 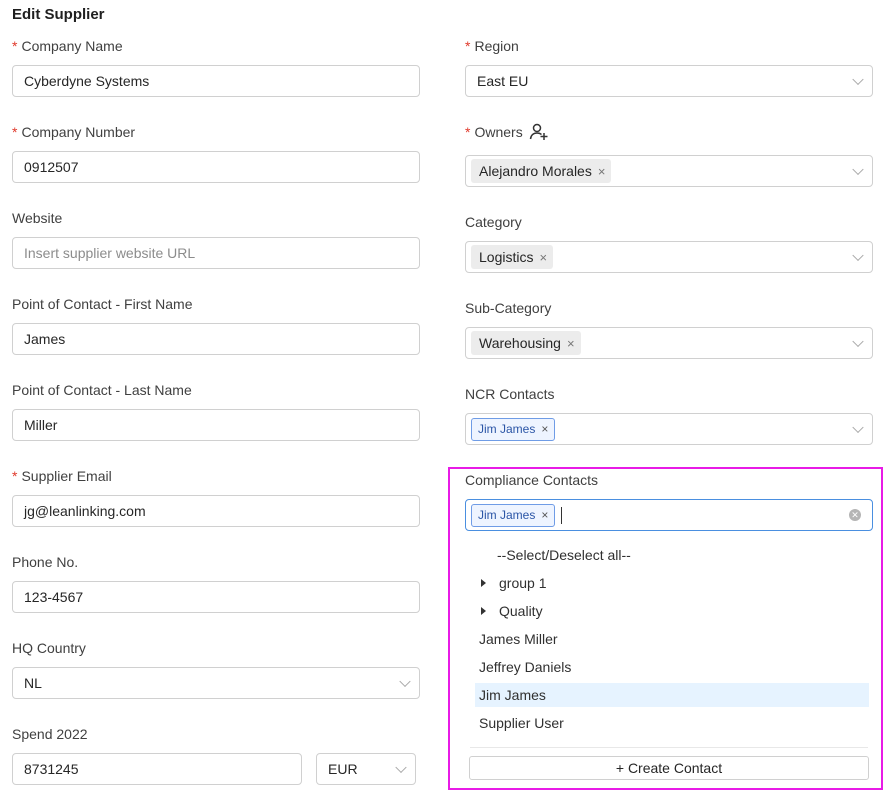 I want to click on compliance-contacts-label: Compliance Contacts, so click(x=532, y=480).